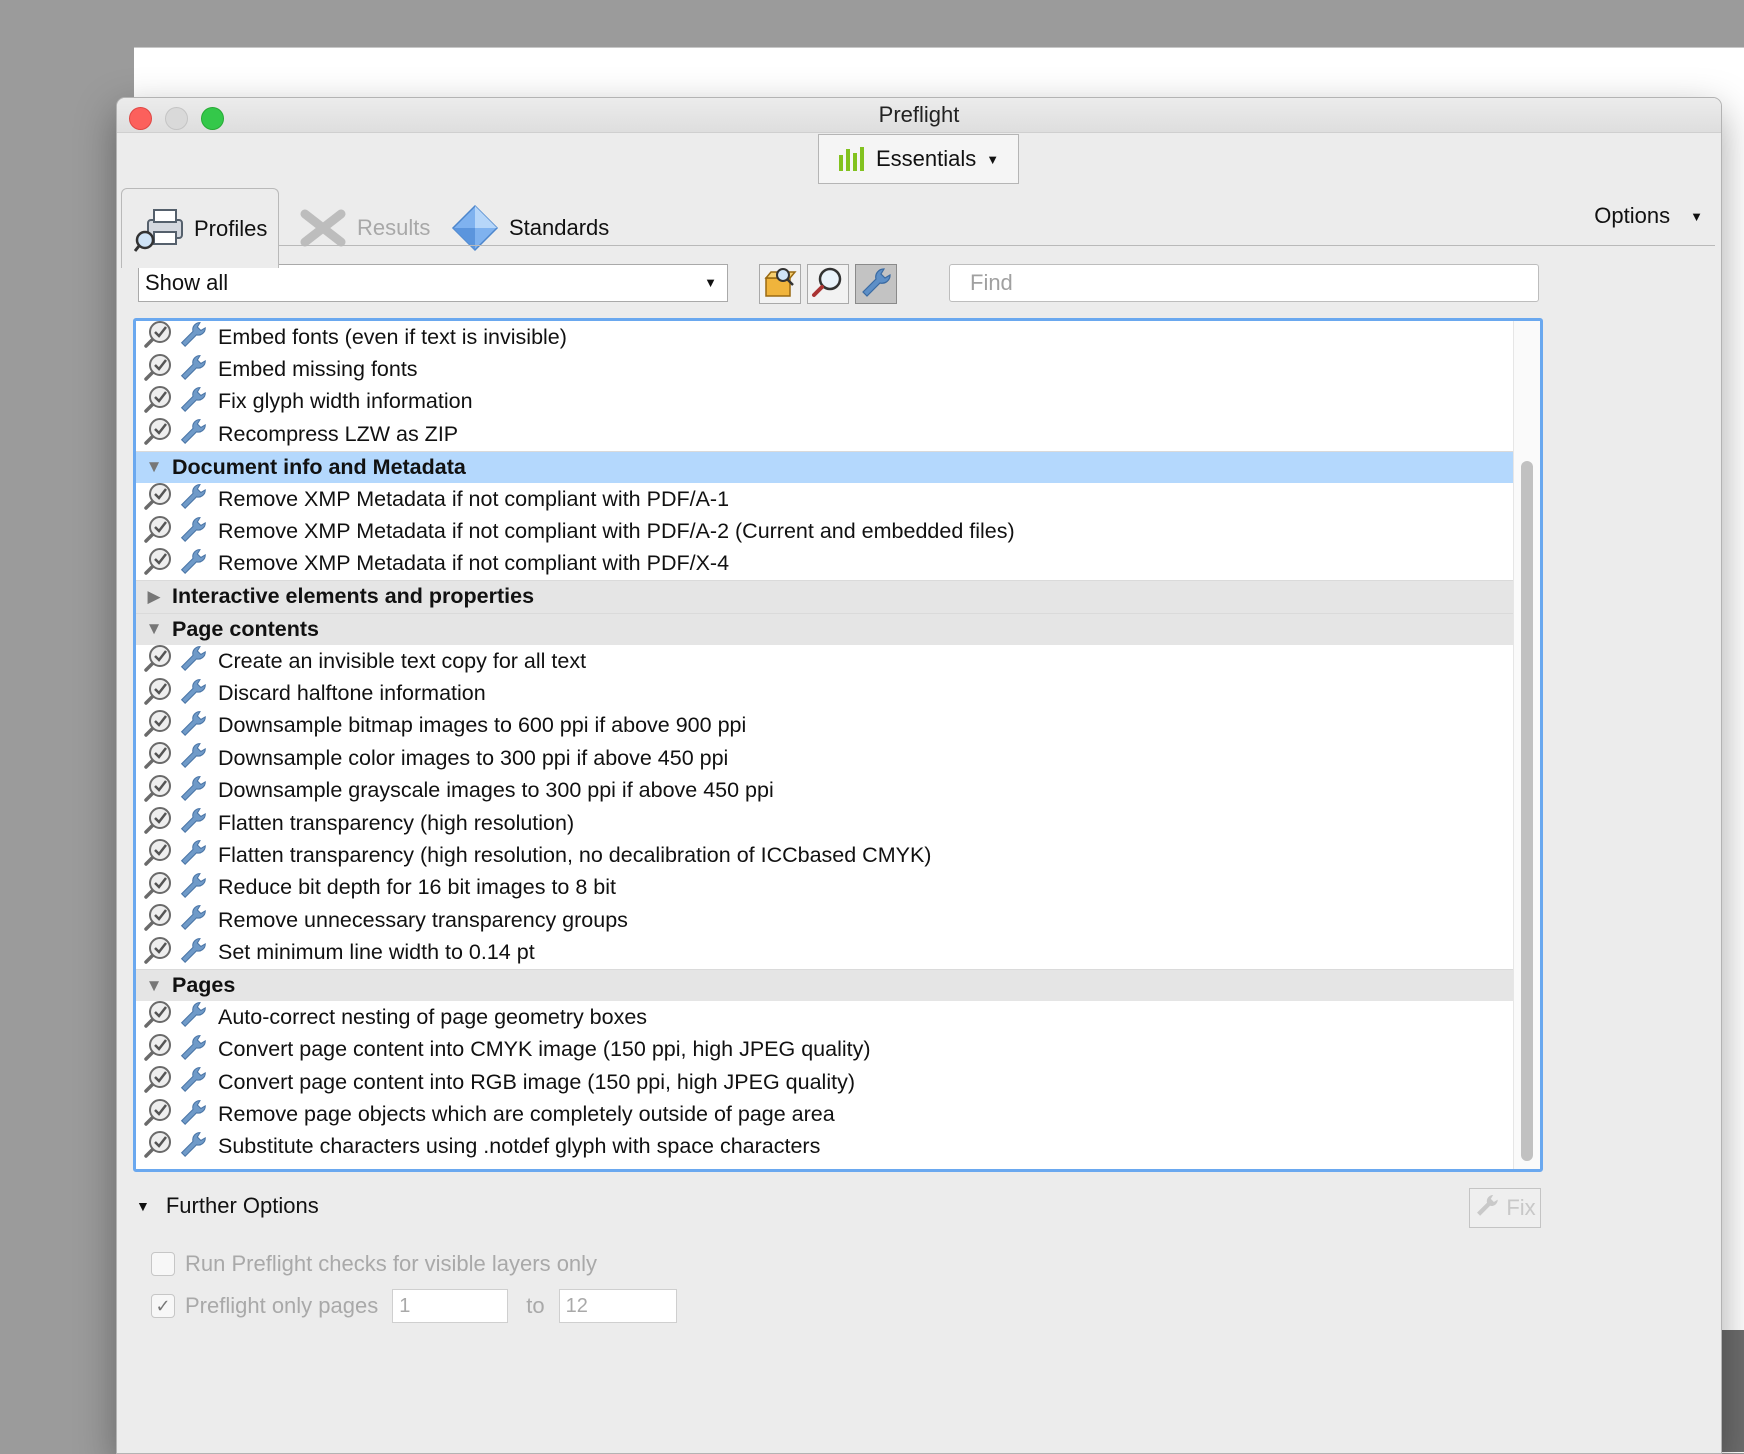 Image resolution: width=1744 pixels, height=1454 pixels. I want to click on printer-magnifier-icon, so click(160, 229).